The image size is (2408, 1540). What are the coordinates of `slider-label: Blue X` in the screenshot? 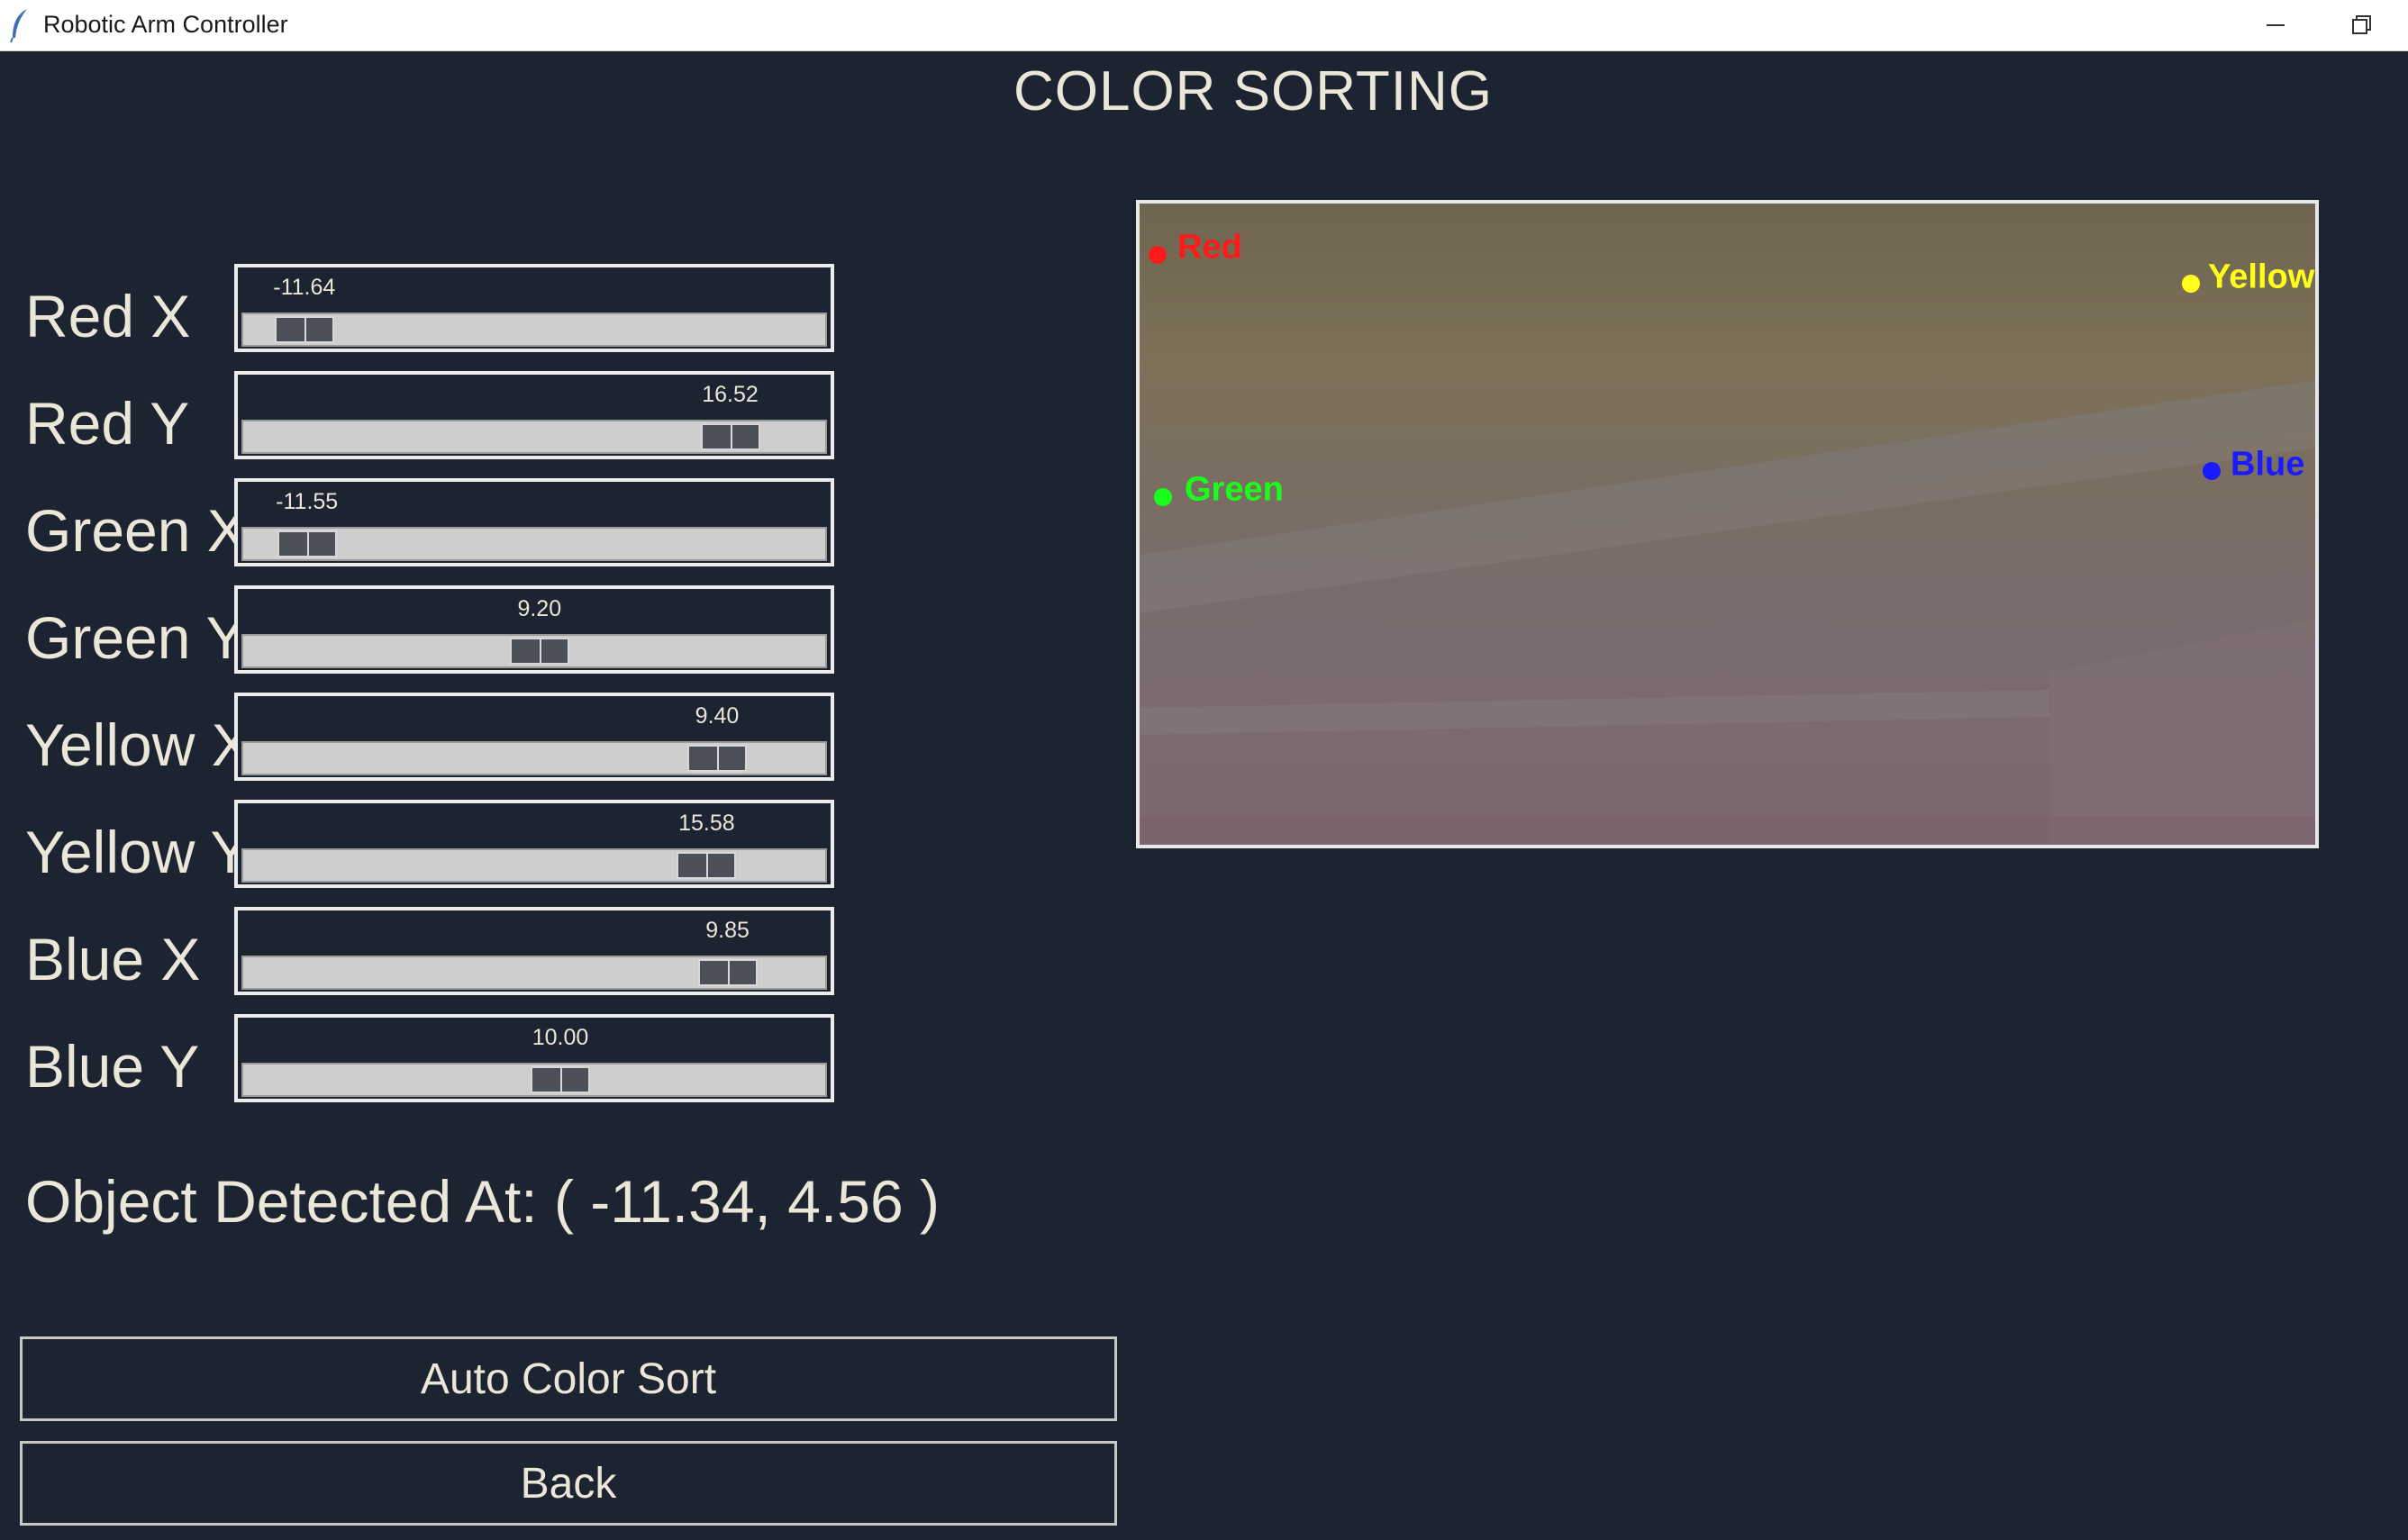 It's located at (113, 959).